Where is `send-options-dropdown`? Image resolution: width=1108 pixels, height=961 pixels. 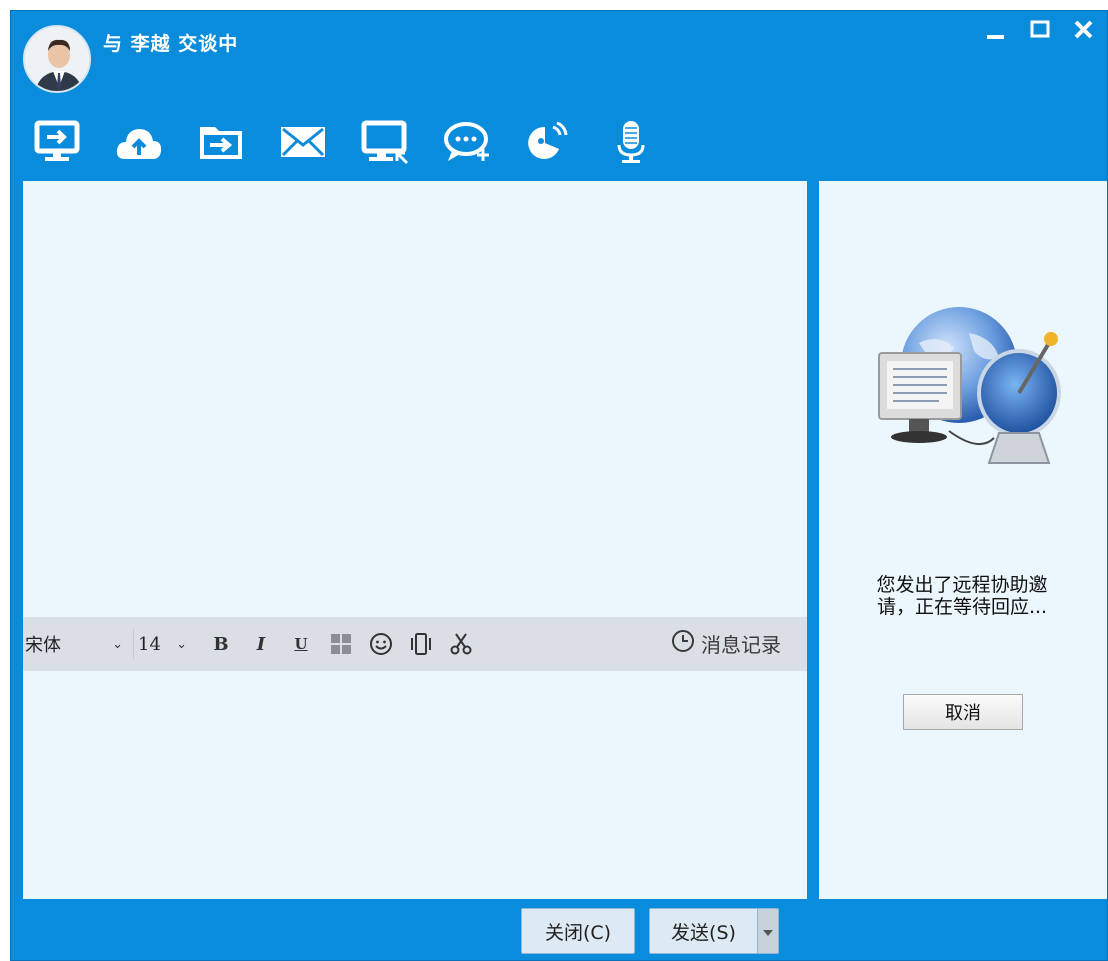 send-options-dropdown is located at coordinates (768, 931).